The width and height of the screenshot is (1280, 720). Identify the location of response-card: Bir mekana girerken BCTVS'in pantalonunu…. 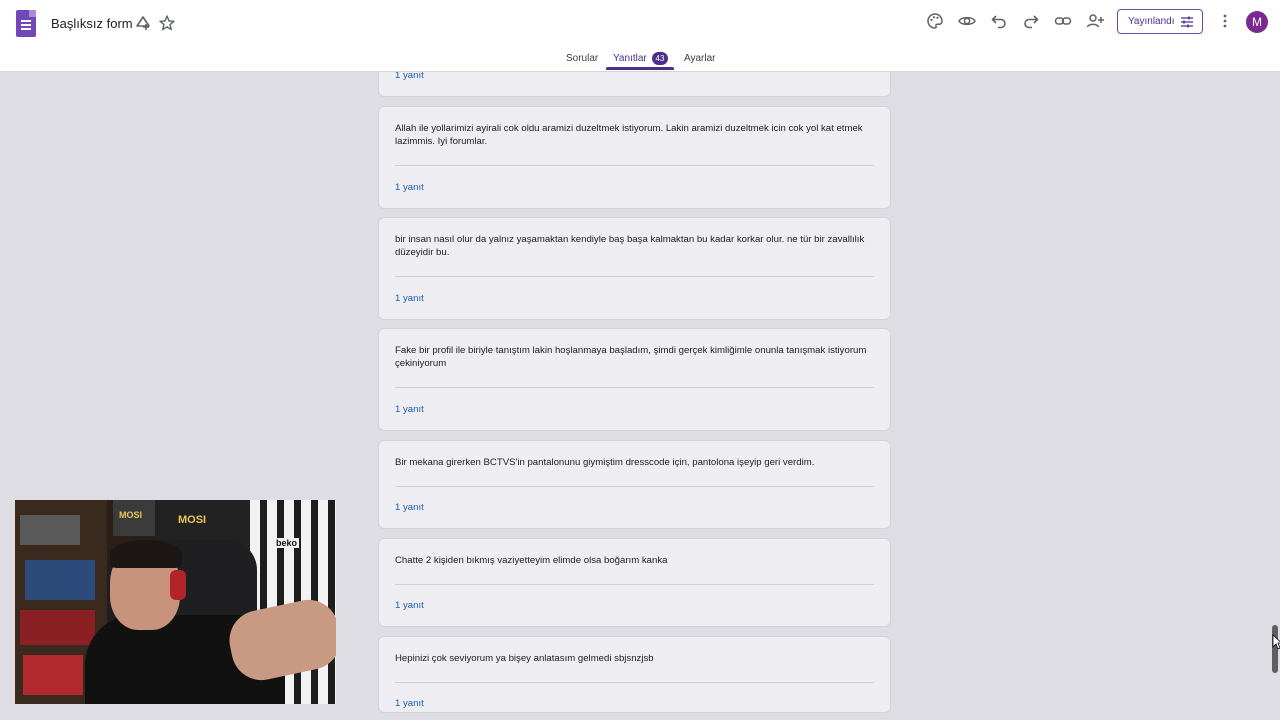
(634, 484).